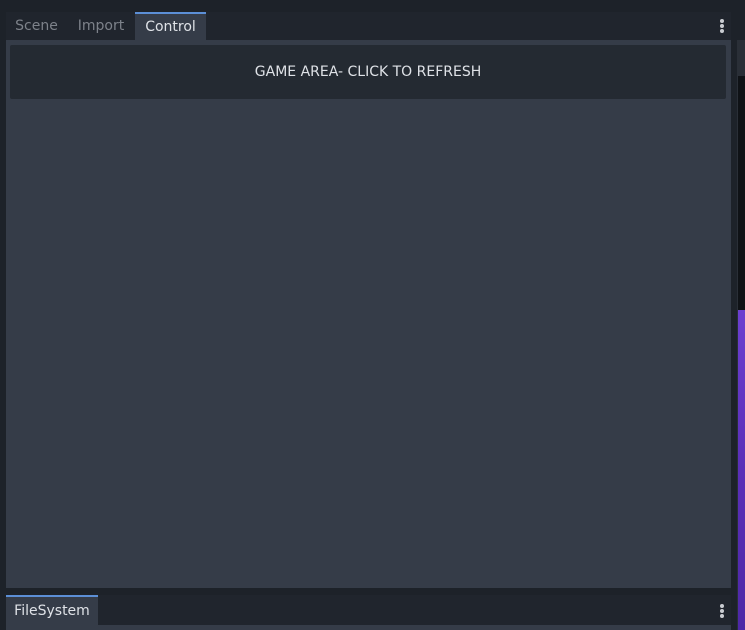  I want to click on viewport-purple-region, so click(741, 470).